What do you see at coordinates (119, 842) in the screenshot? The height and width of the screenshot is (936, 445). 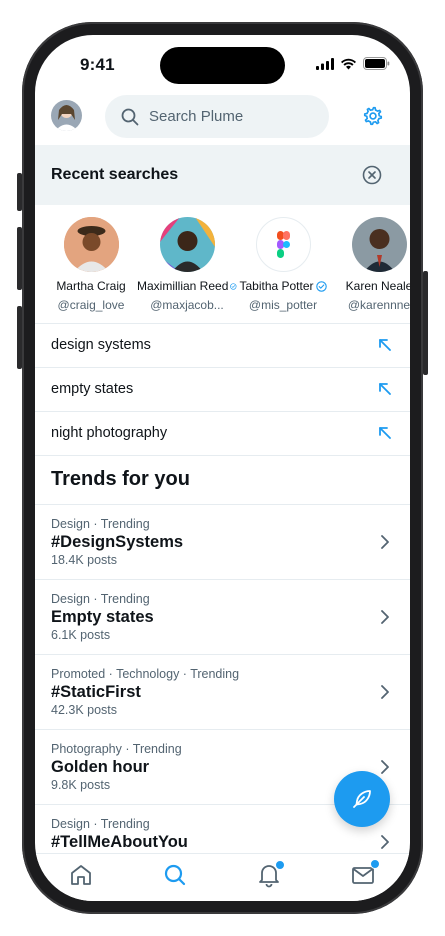 I see `trend-name: #TellMeAboutYou` at bounding box center [119, 842].